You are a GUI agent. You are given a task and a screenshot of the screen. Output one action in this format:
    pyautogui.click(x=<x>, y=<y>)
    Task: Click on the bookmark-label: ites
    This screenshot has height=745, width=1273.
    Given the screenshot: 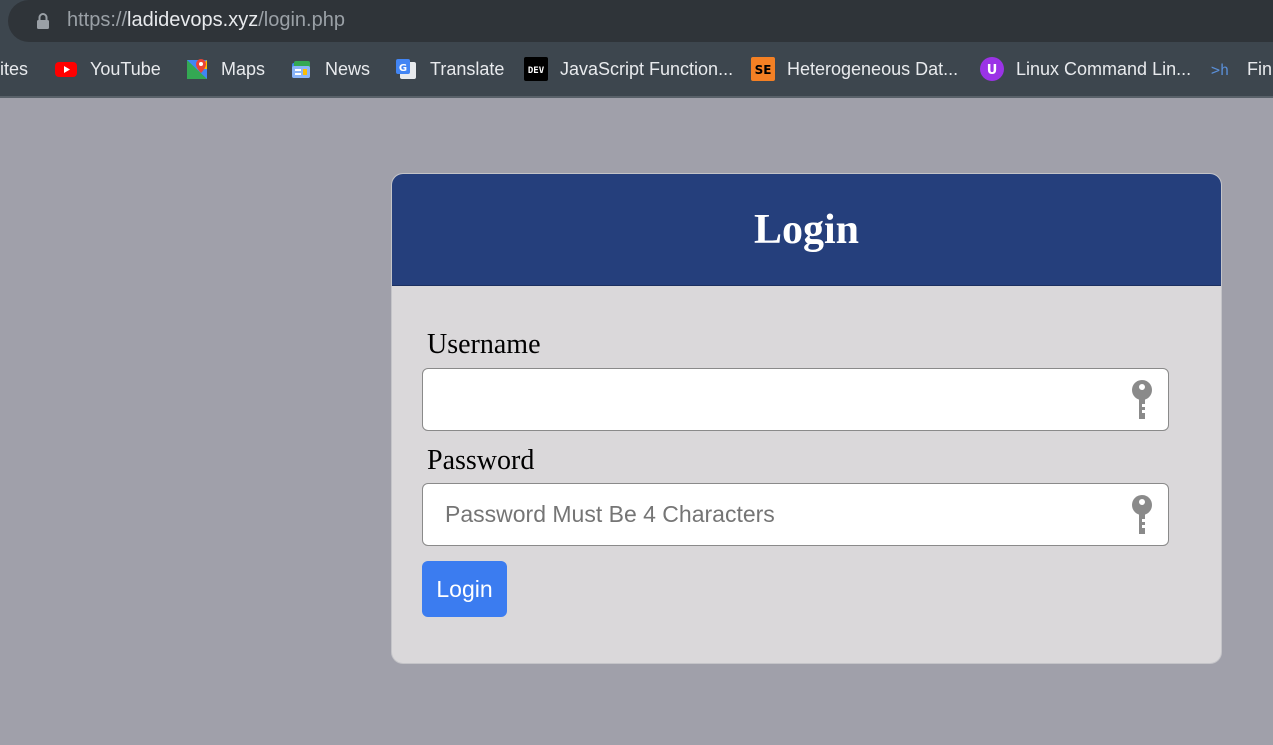 What is the action you would take?
    pyautogui.click(x=14, y=68)
    